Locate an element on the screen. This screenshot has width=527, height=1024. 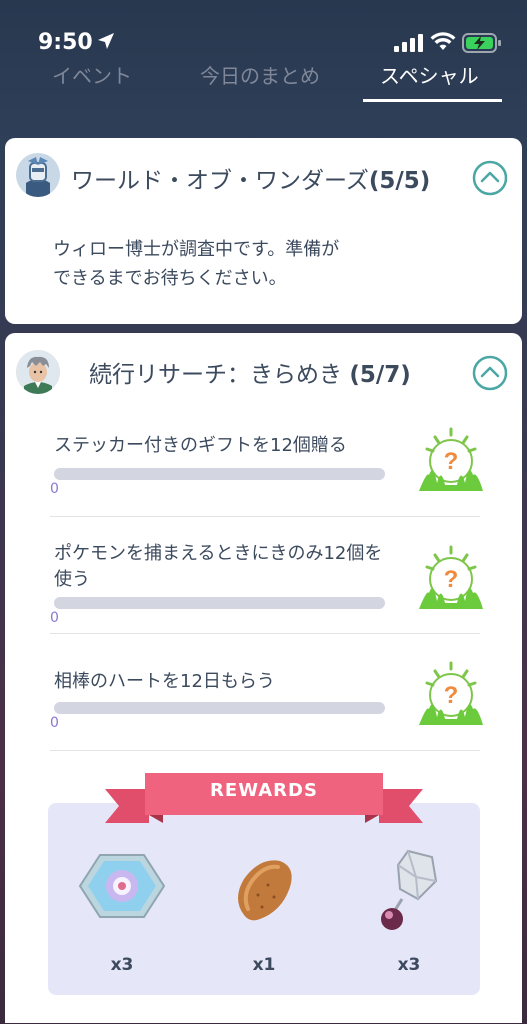
tab-events: イベント is located at coordinates (92, 74).